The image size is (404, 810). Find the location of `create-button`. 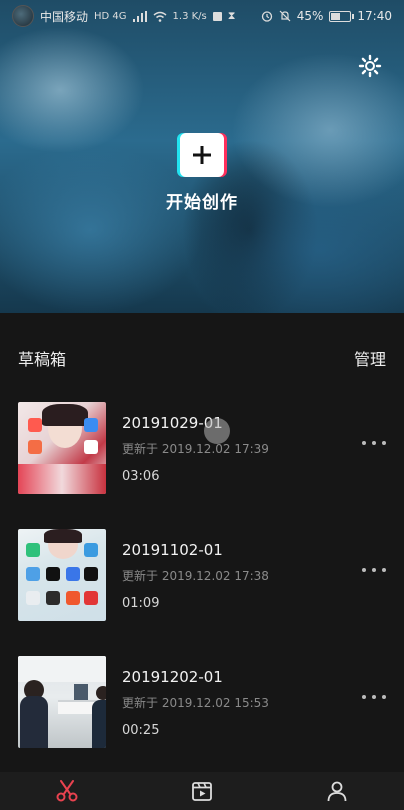

create-button is located at coordinates (202, 155).